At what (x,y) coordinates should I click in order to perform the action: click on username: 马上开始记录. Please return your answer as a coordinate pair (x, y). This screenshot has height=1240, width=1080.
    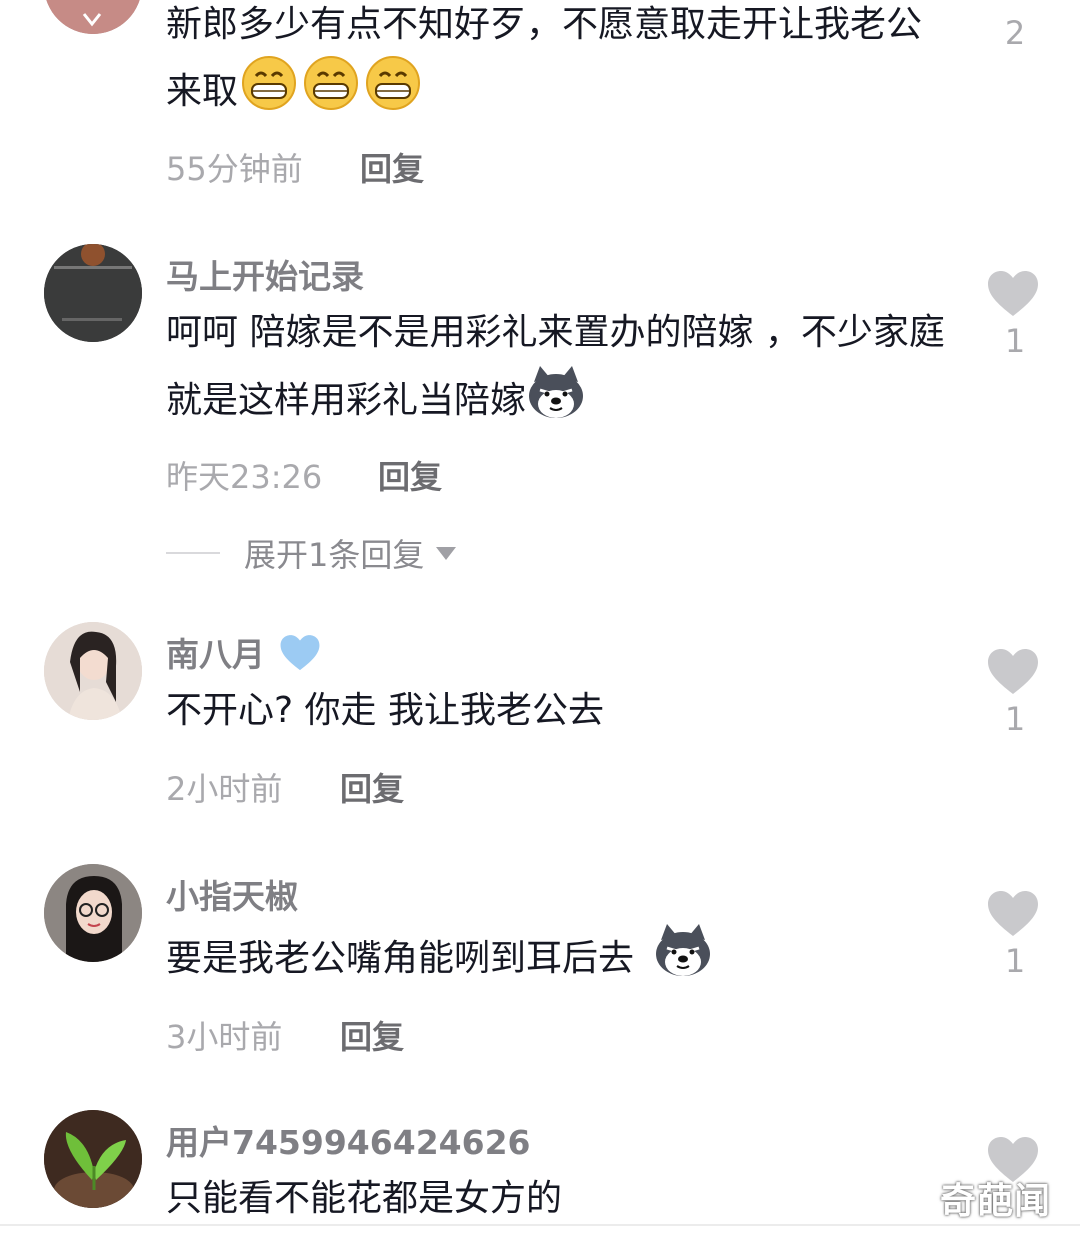
    Looking at the image, I should click on (265, 274).